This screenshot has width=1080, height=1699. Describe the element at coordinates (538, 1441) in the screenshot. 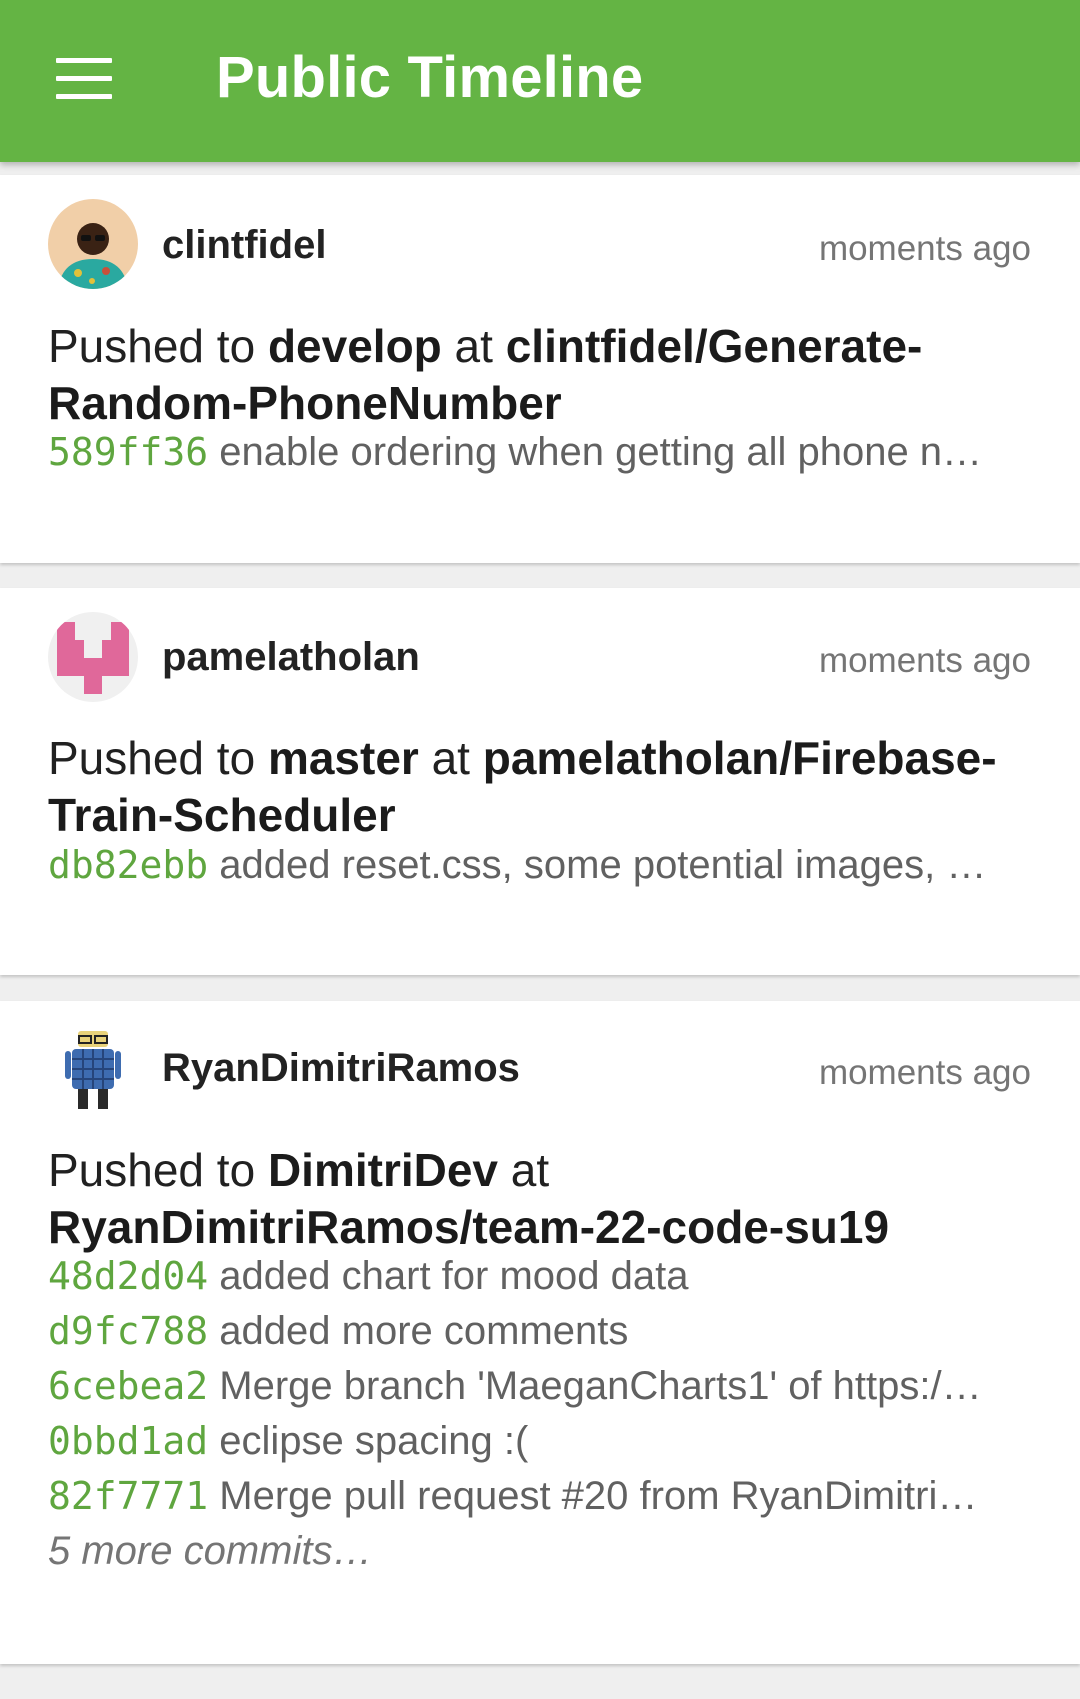

I see `commit-item: 0bbd1ad eclipse spacing :(` at that location.